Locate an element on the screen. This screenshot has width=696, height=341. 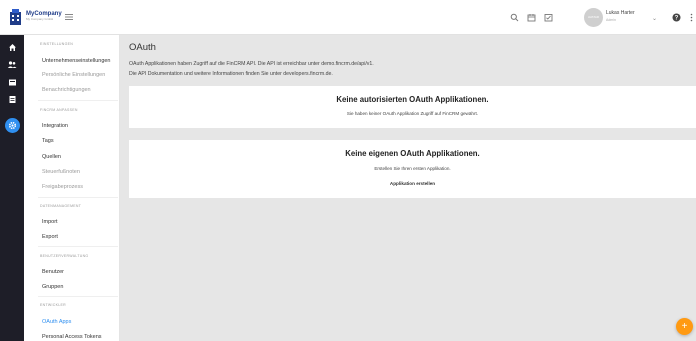
sidebar-item-benachrichtigungen: Benachrichtigungen is located at coordinates (66, 90).